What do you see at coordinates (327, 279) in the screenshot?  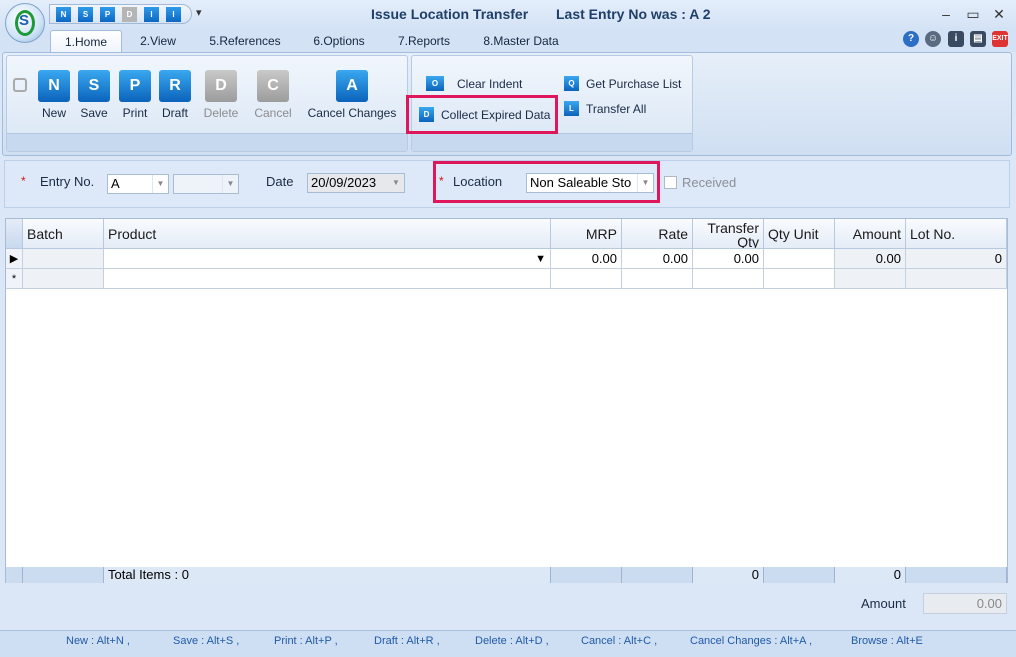 I see `new-cell-product` at bounding box center [327, 279].